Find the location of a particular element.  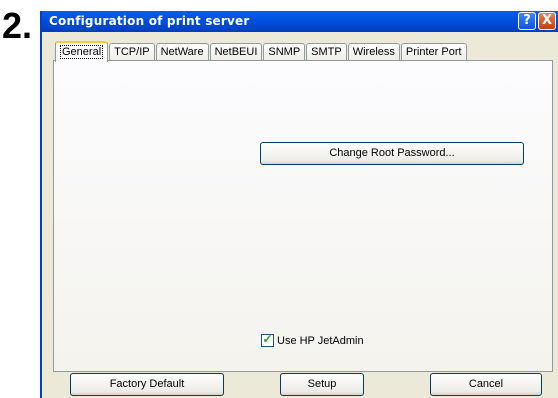

tab-label: General is located at coordinates (82, 52).